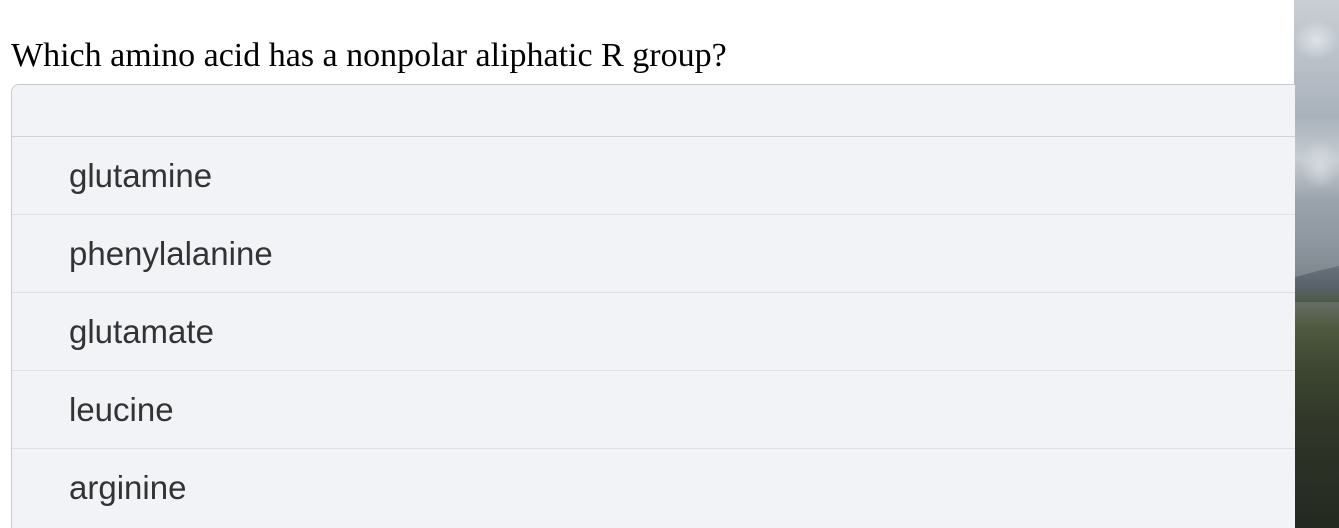 The width and height of the screenshot is (1339, 528). I want to click on answer-option-arginine: arginine, so click(653, 488).